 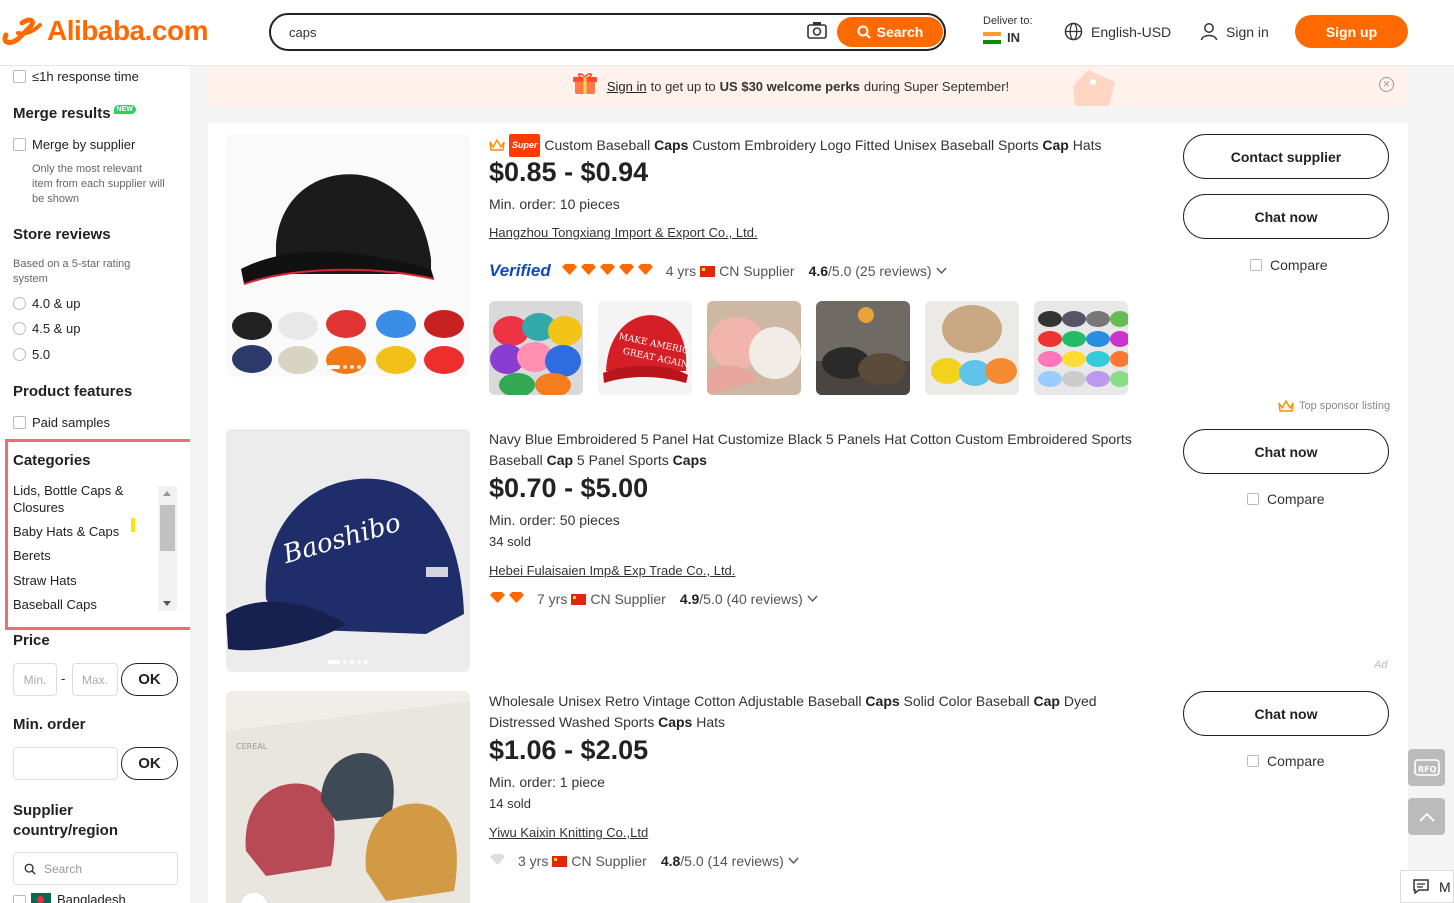 What do you see at coordinates (751, 599) in the screenshot?
I see `rating-rest: /5.0 (40 reviews)` at bounding box center [751, 599].